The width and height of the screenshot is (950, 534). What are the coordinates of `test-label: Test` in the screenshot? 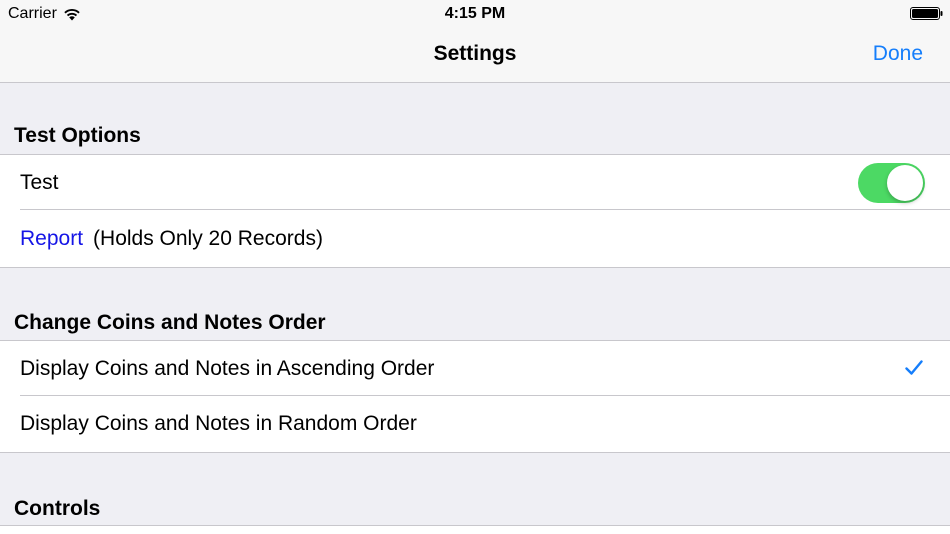 It's located at (39, 182).